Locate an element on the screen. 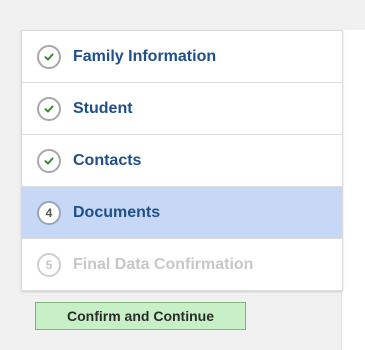  step-family-information: Family Information is located at coordinates (182, 57).